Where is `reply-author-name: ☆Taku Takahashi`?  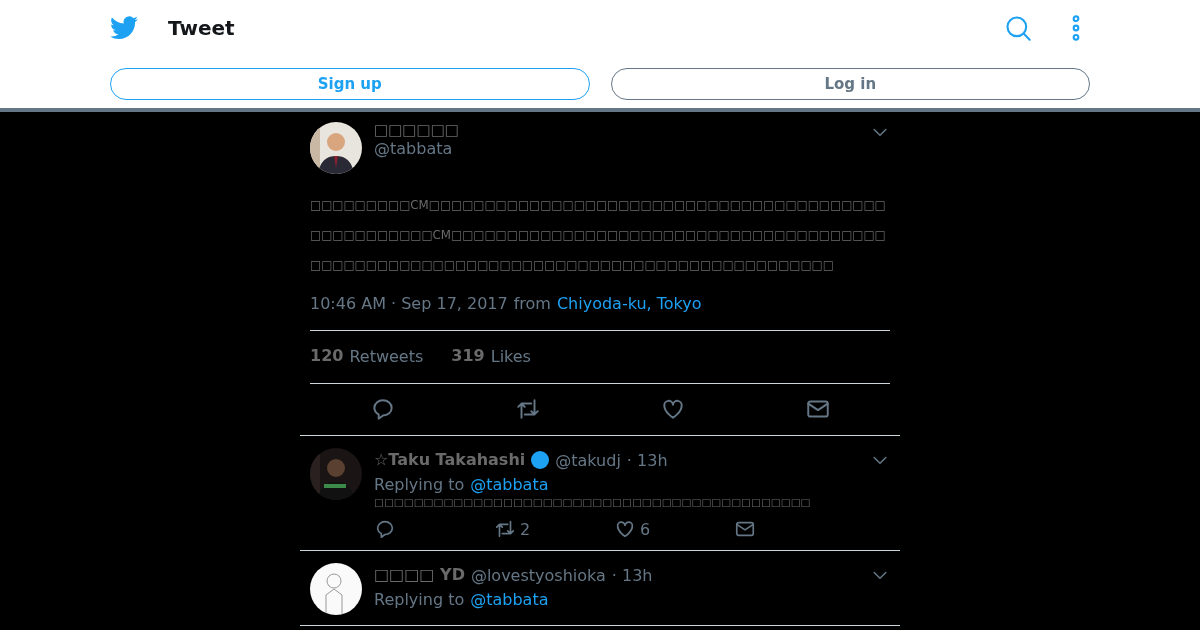 reply-author-name: ☆Taku Takahashi is located at coordinates (450, 460).